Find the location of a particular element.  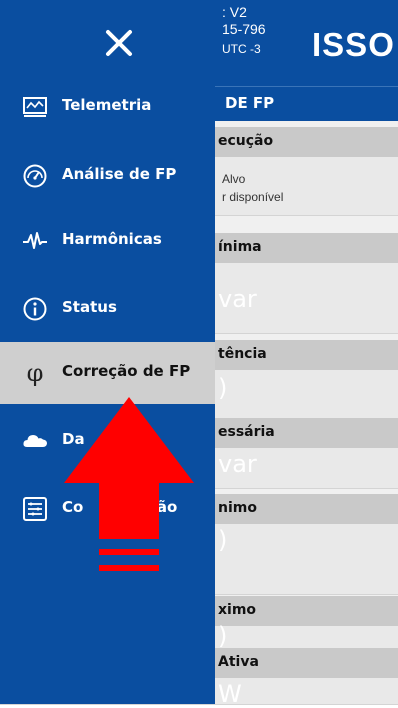

nav-label: Análise de FP is located at coordinates (119, 174).